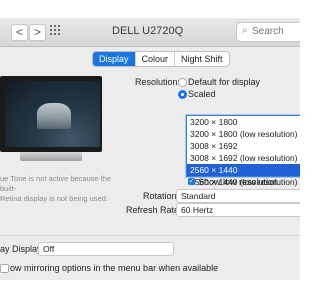  I want to click on airplay-display-select: Off, so click(106, 249).